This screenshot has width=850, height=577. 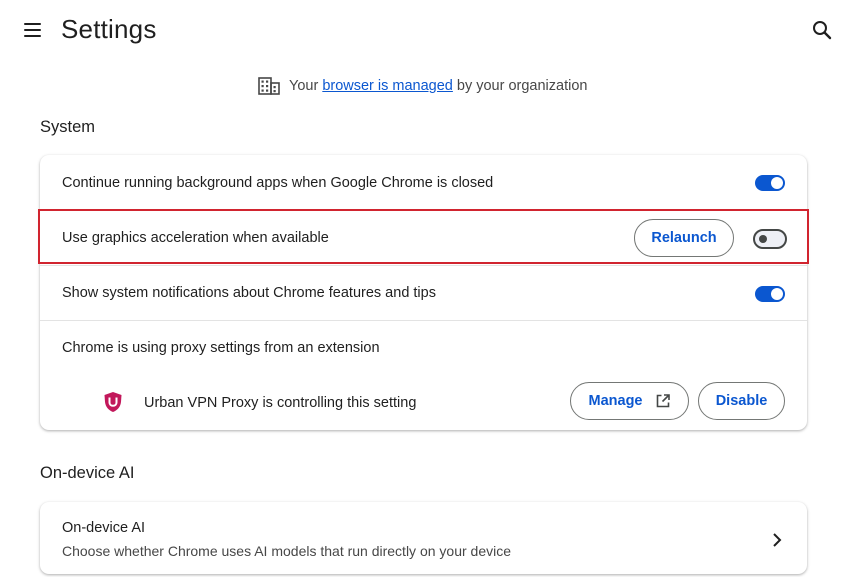 What do you see at coordinates (109, 29) in the screenshot?
I see `page-title: Settings` at bounding box center [109, 29].